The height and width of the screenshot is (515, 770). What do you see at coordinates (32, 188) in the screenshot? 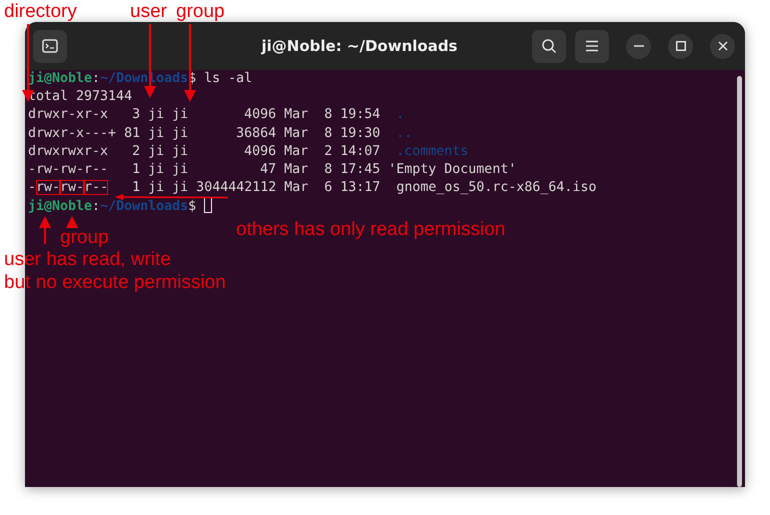
I see `terminal-text: -` at bounding box center [32, 188].